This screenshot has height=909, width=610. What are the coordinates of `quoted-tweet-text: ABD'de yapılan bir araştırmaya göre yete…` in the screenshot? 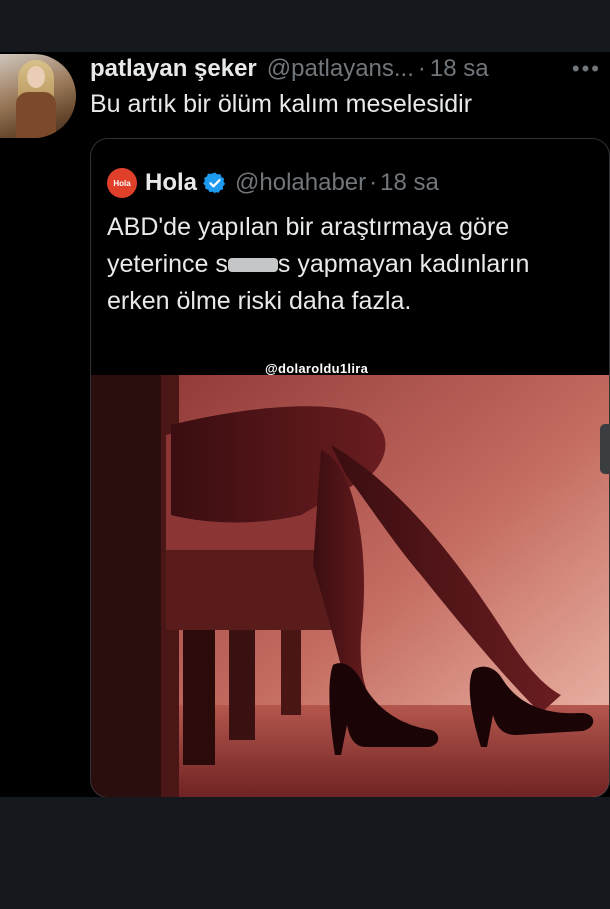 It's located at (347, 264).